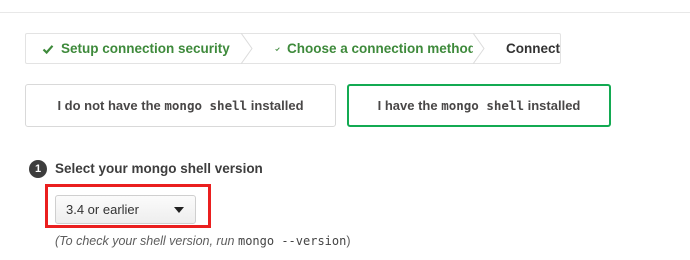 This screenshot has width=690, height=260. I want to click on step-setup-security: Setup connection security, so click(139, 48).